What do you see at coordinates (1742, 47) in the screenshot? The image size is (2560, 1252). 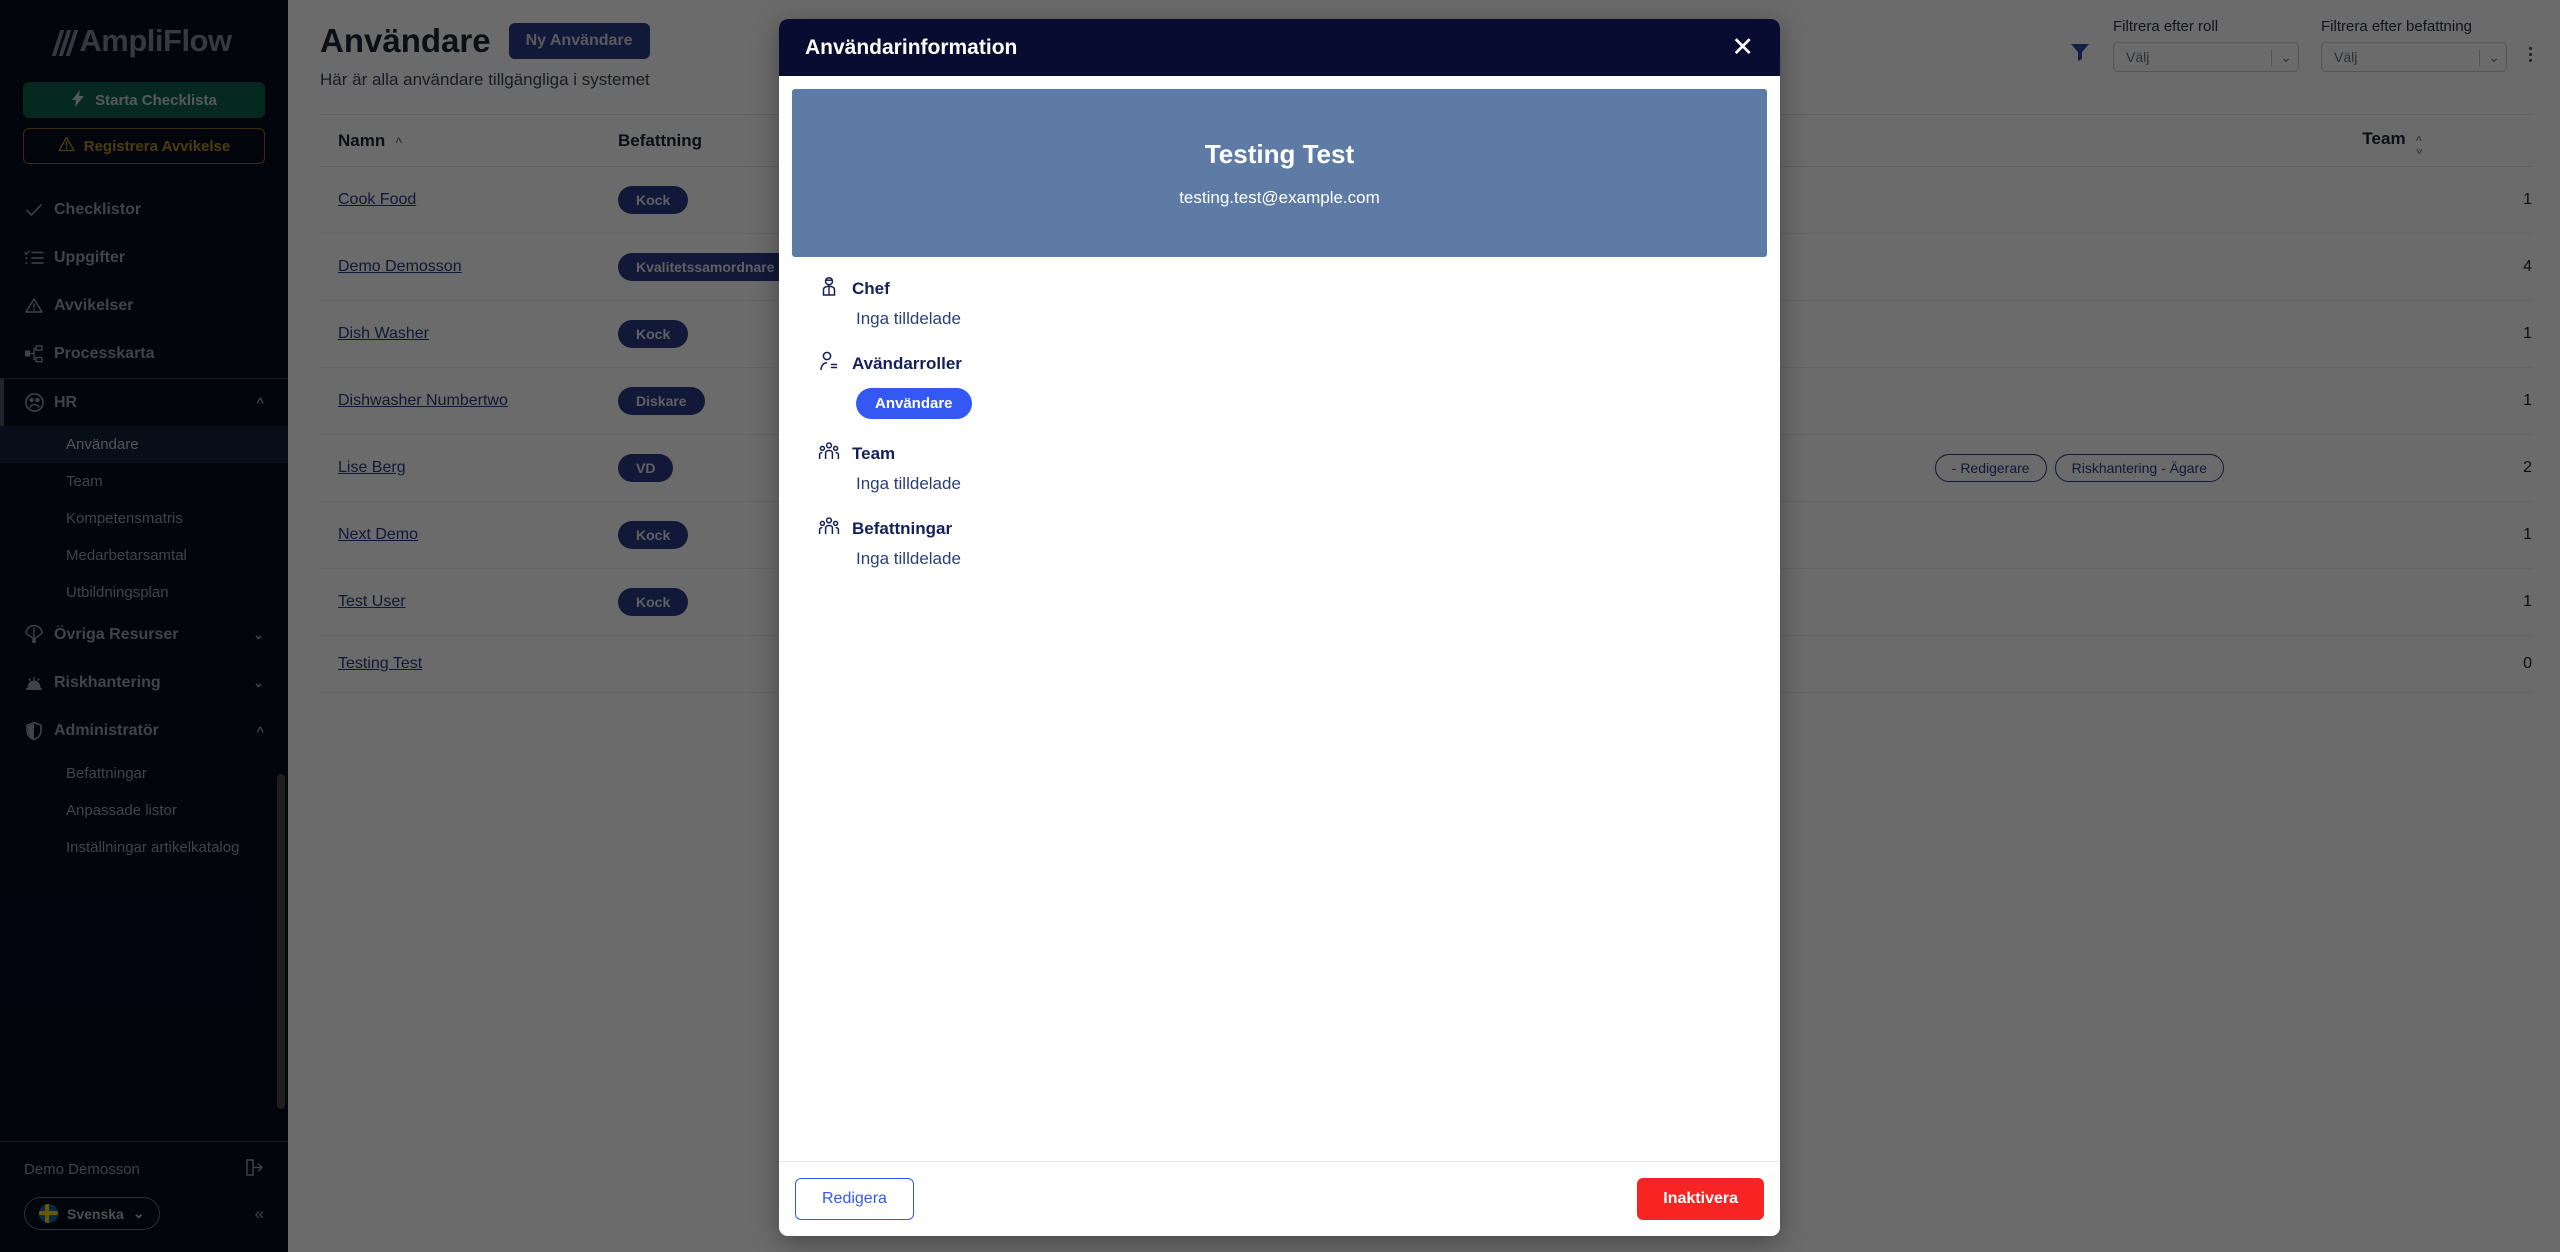 I see `close-icon: ✕` at bounding box center [1742, 47].